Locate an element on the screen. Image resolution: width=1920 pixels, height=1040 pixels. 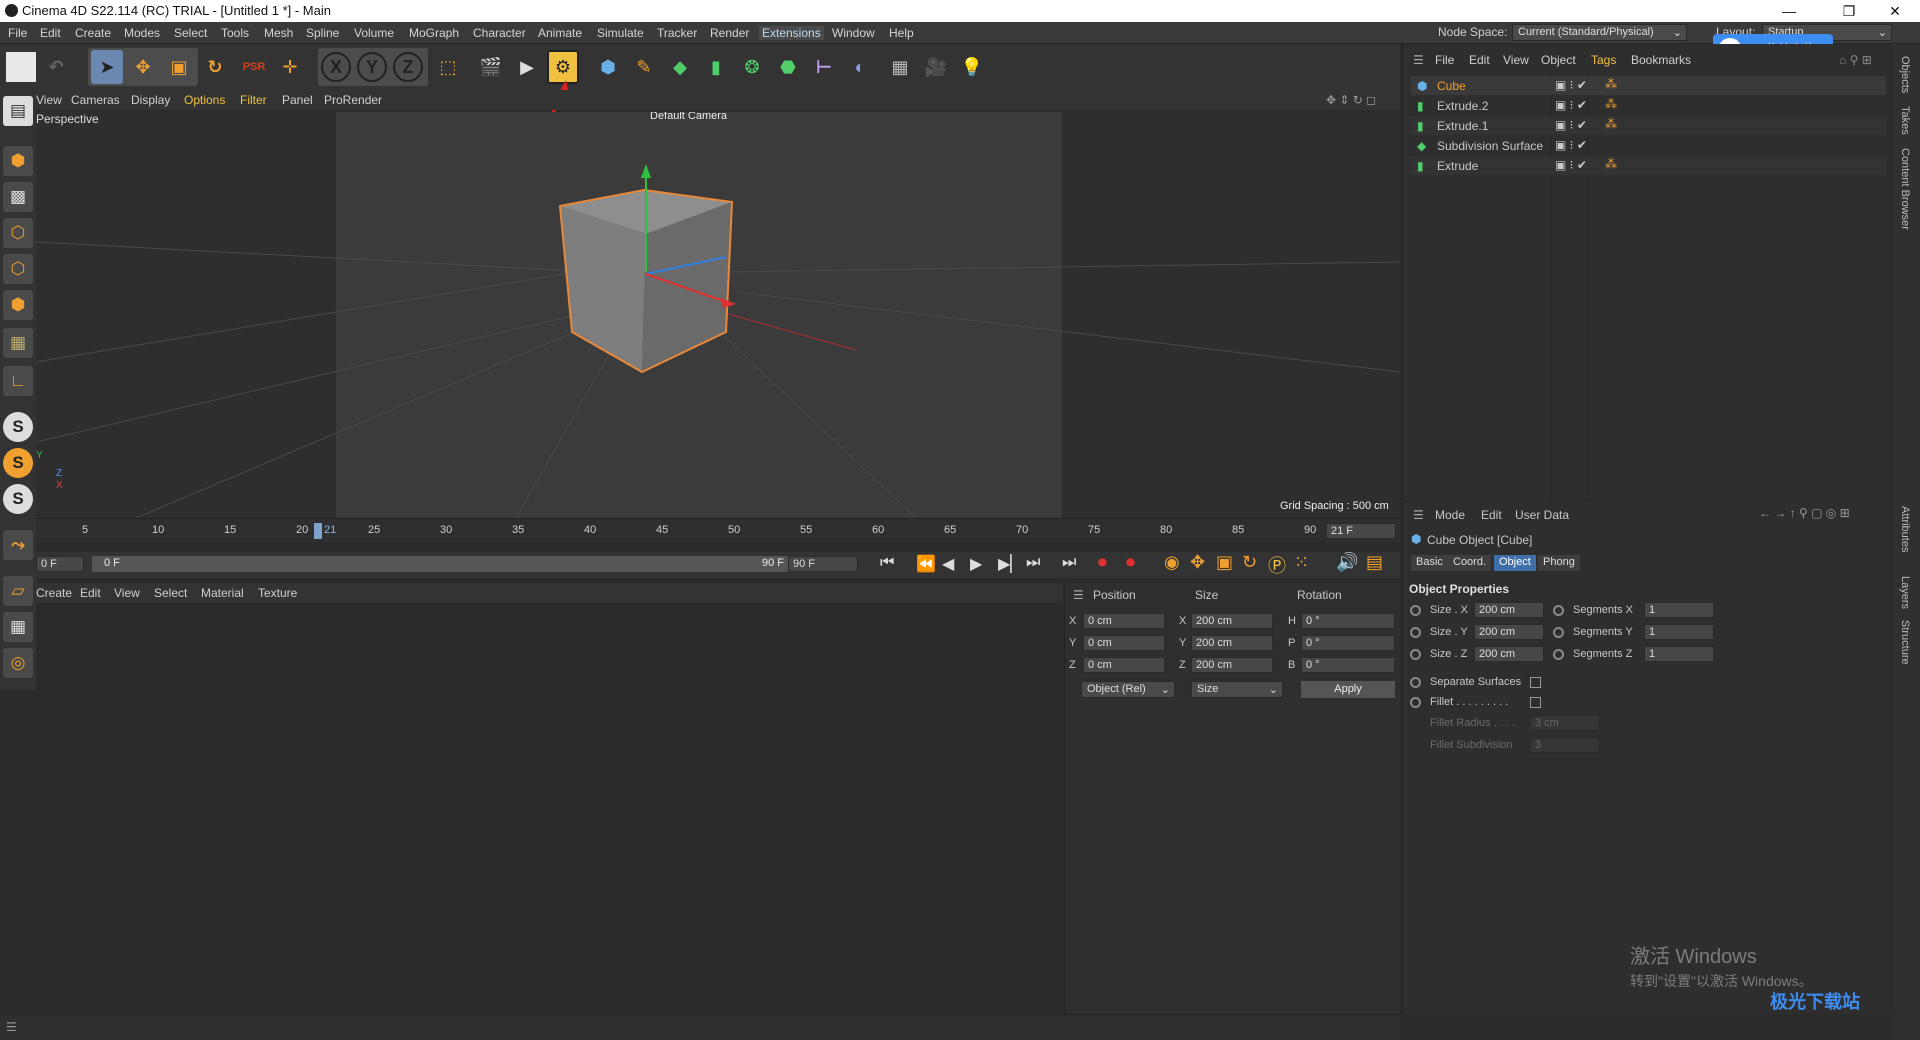
camera-icon: 🎥 is located at coordinates (936, 67).